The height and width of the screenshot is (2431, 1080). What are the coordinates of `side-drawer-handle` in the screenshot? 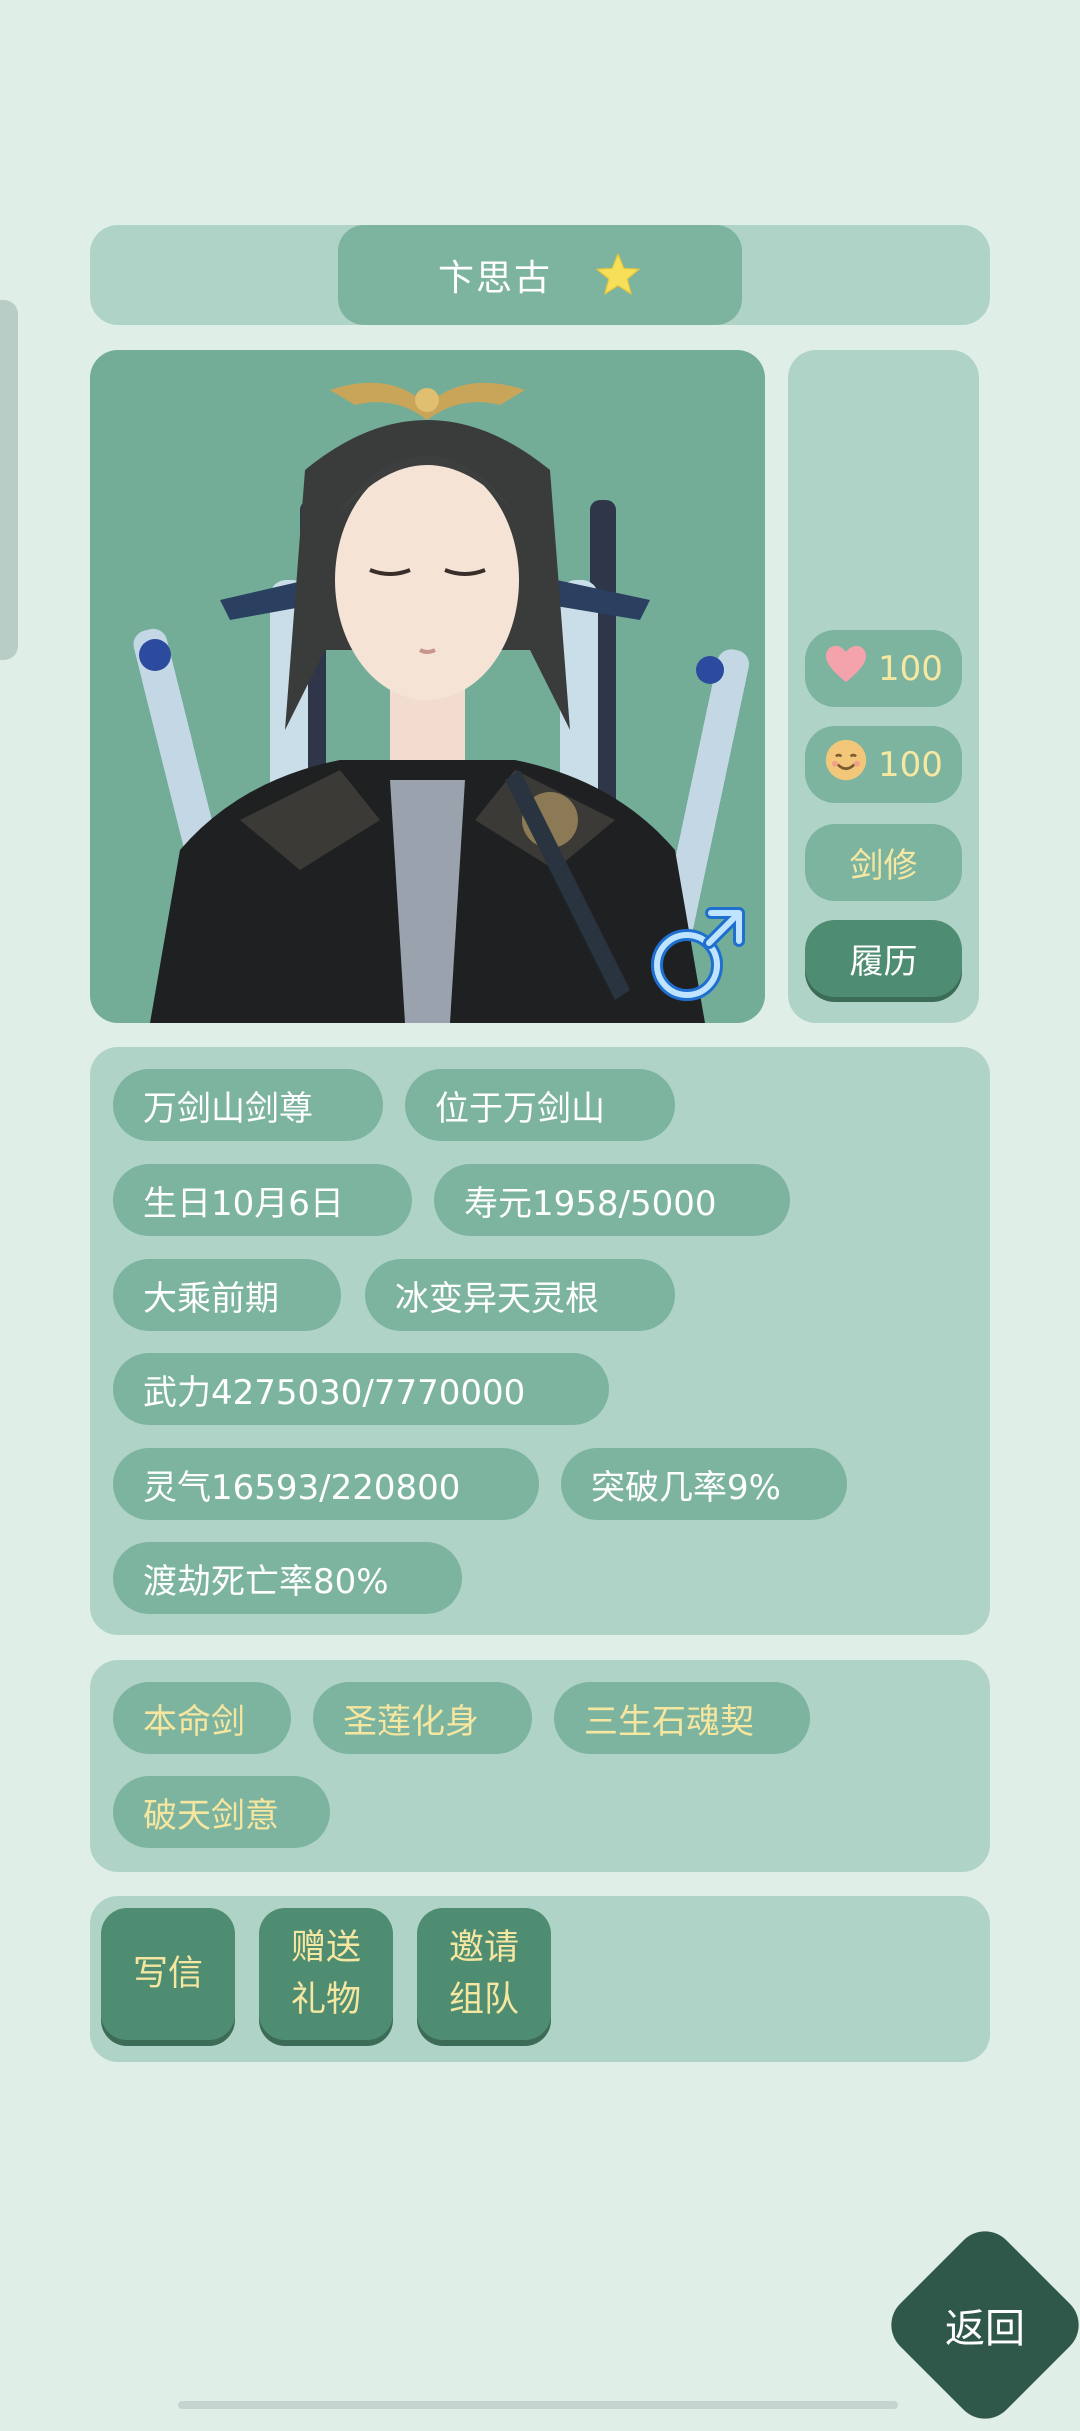 It's located at (9, 480).